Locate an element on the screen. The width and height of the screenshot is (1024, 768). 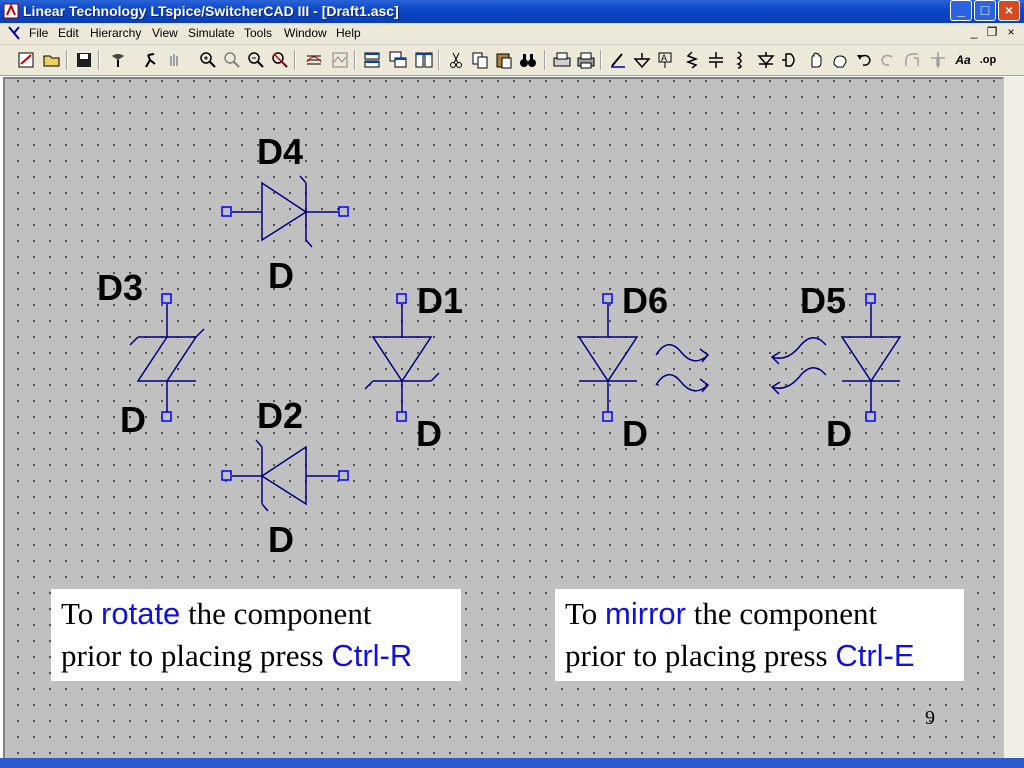
diode-d2: D2 D is located at coordinates (285, 477).